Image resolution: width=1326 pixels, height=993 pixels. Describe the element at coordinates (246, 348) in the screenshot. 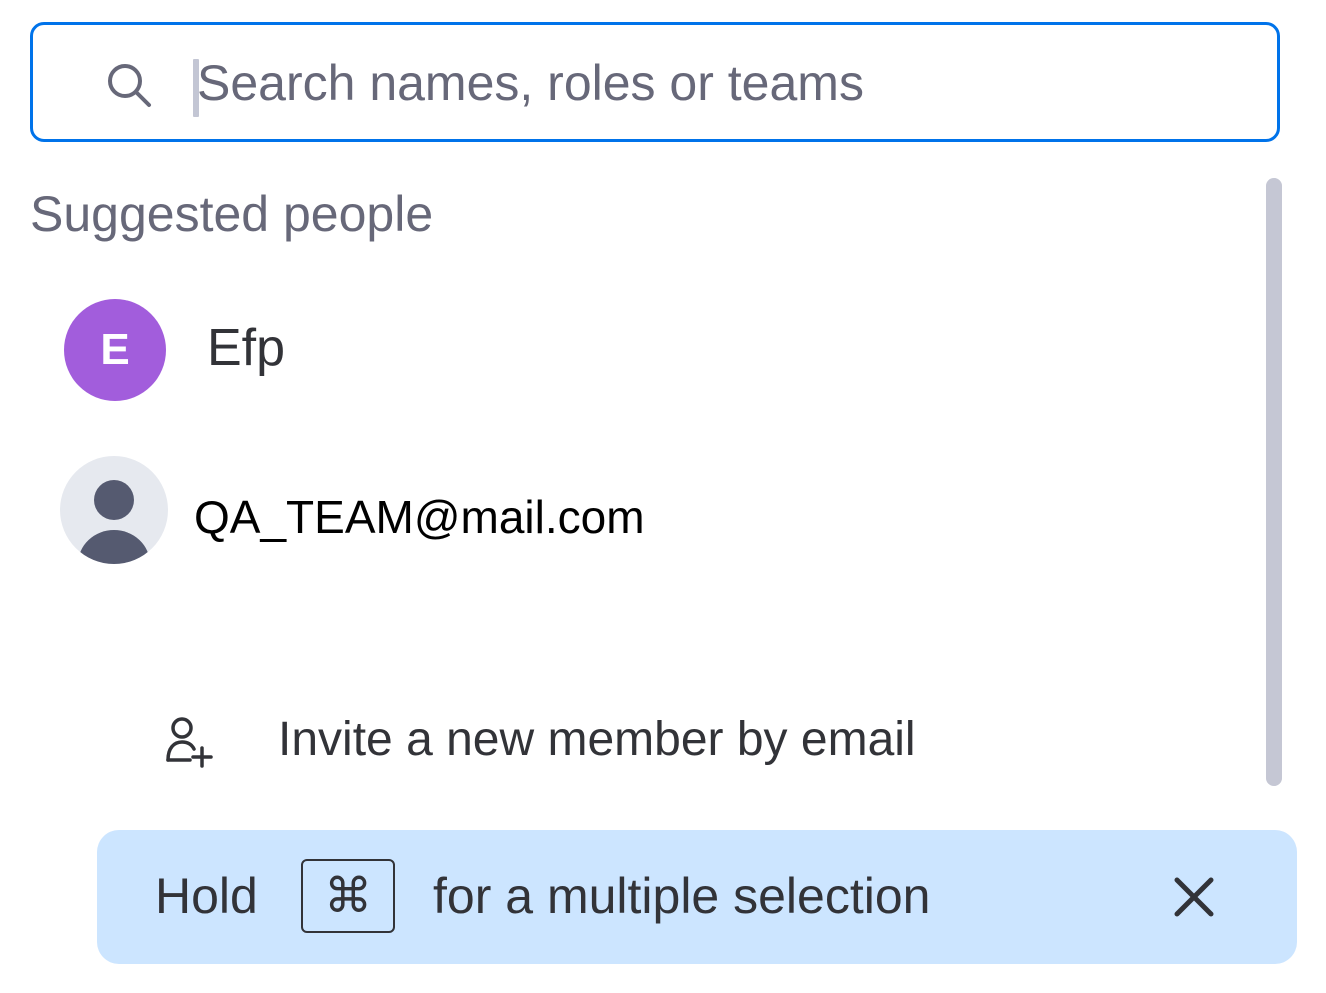

I see `person-name: Efp` at that location.